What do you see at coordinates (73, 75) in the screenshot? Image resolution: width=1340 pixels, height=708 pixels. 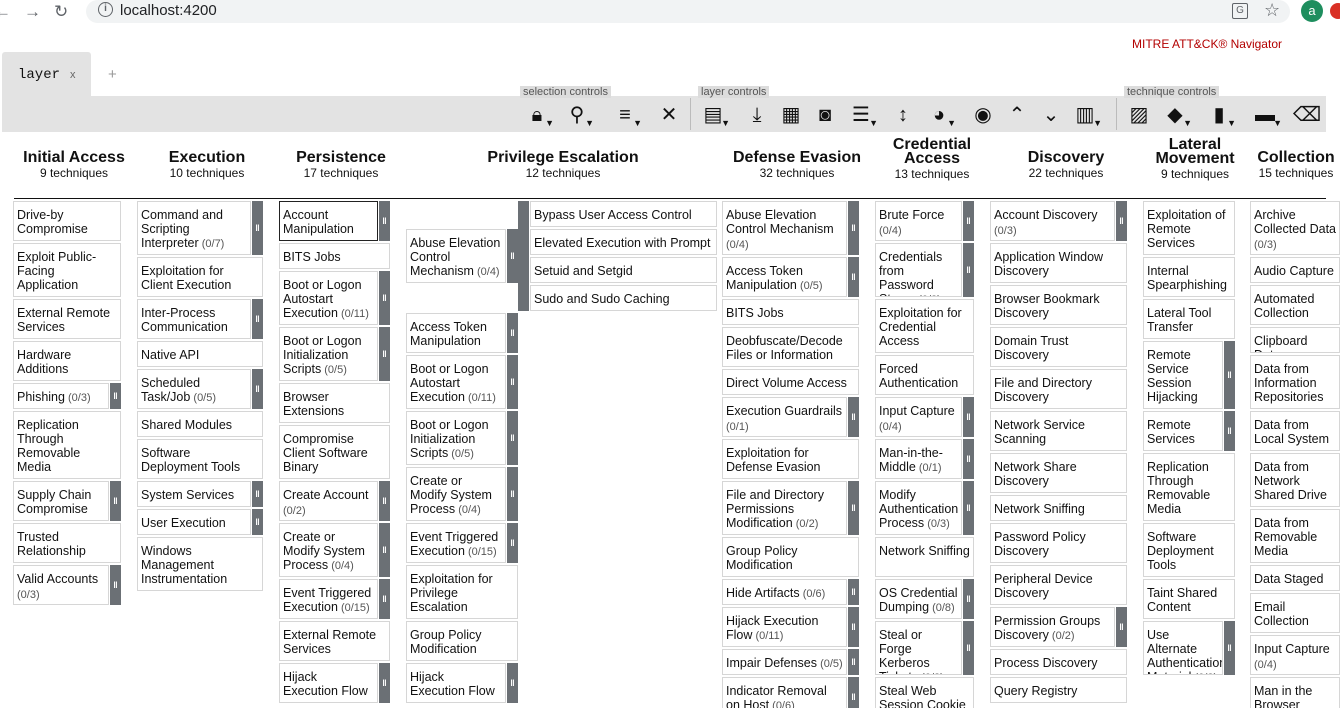 I see `tab-close-button: x` at bounding box center [73, 75].